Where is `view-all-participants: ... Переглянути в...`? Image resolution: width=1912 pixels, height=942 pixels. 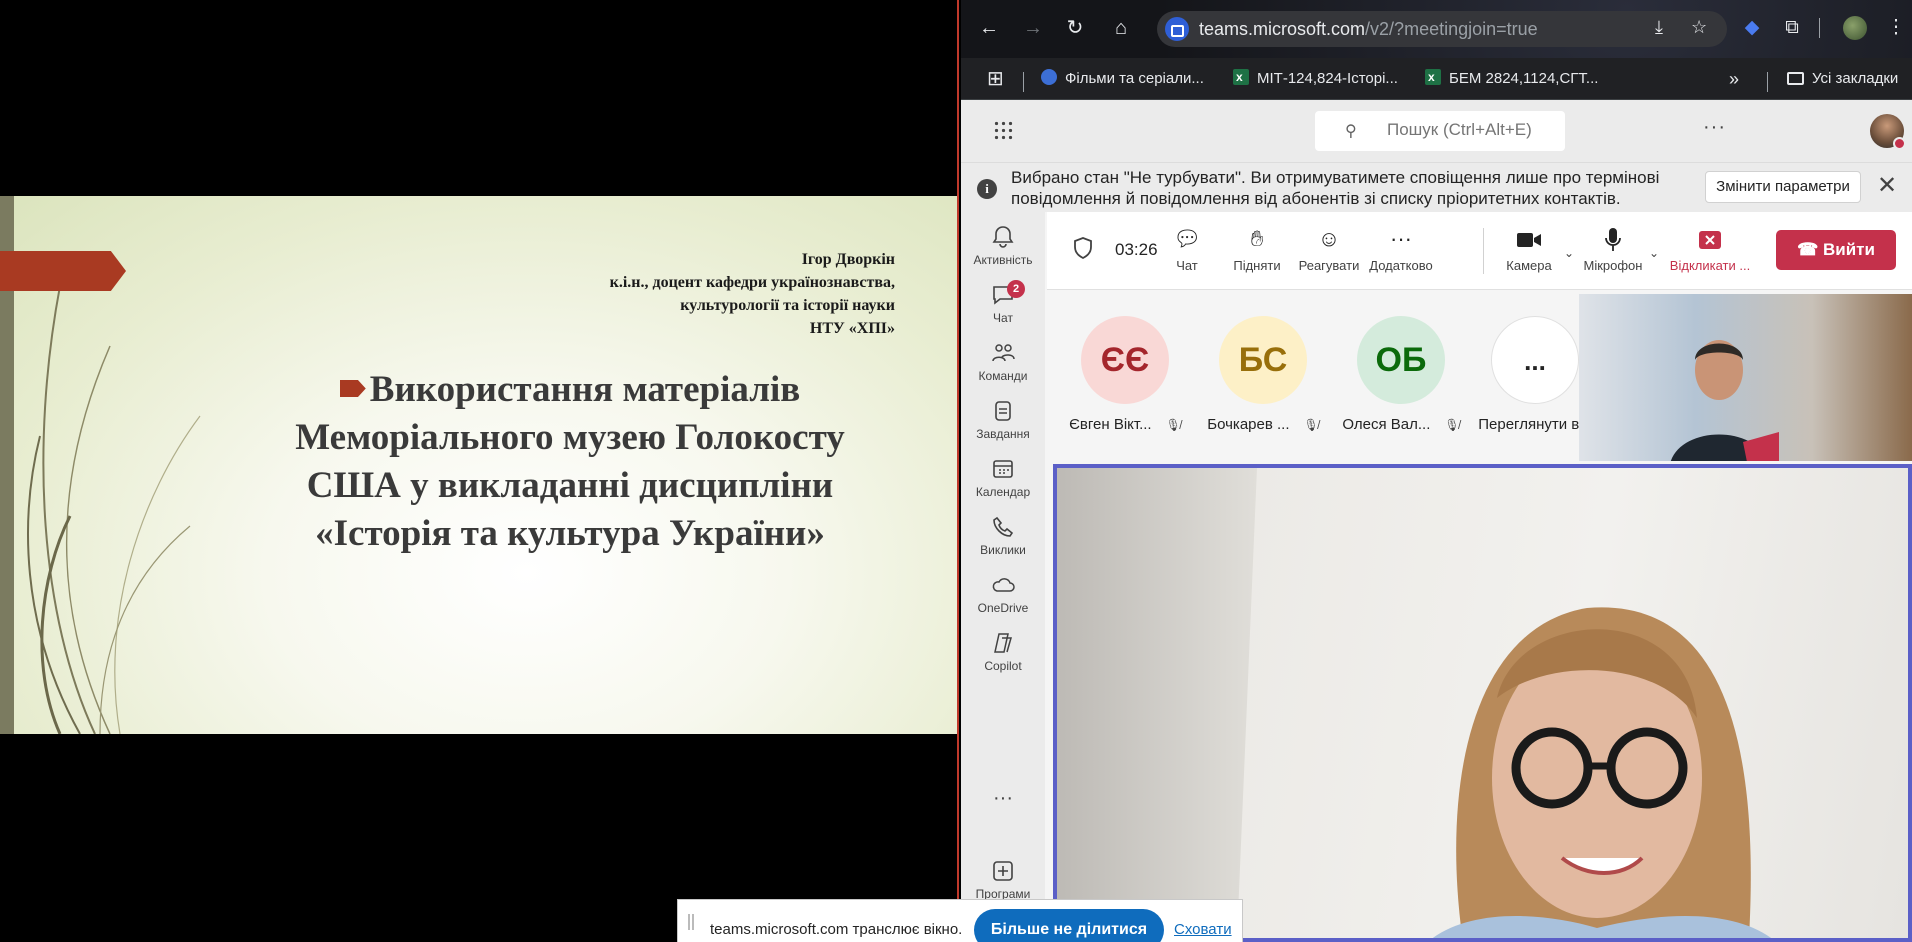
view-all-participants: ... Переглянути в... is located at coordinates (1535, 375).